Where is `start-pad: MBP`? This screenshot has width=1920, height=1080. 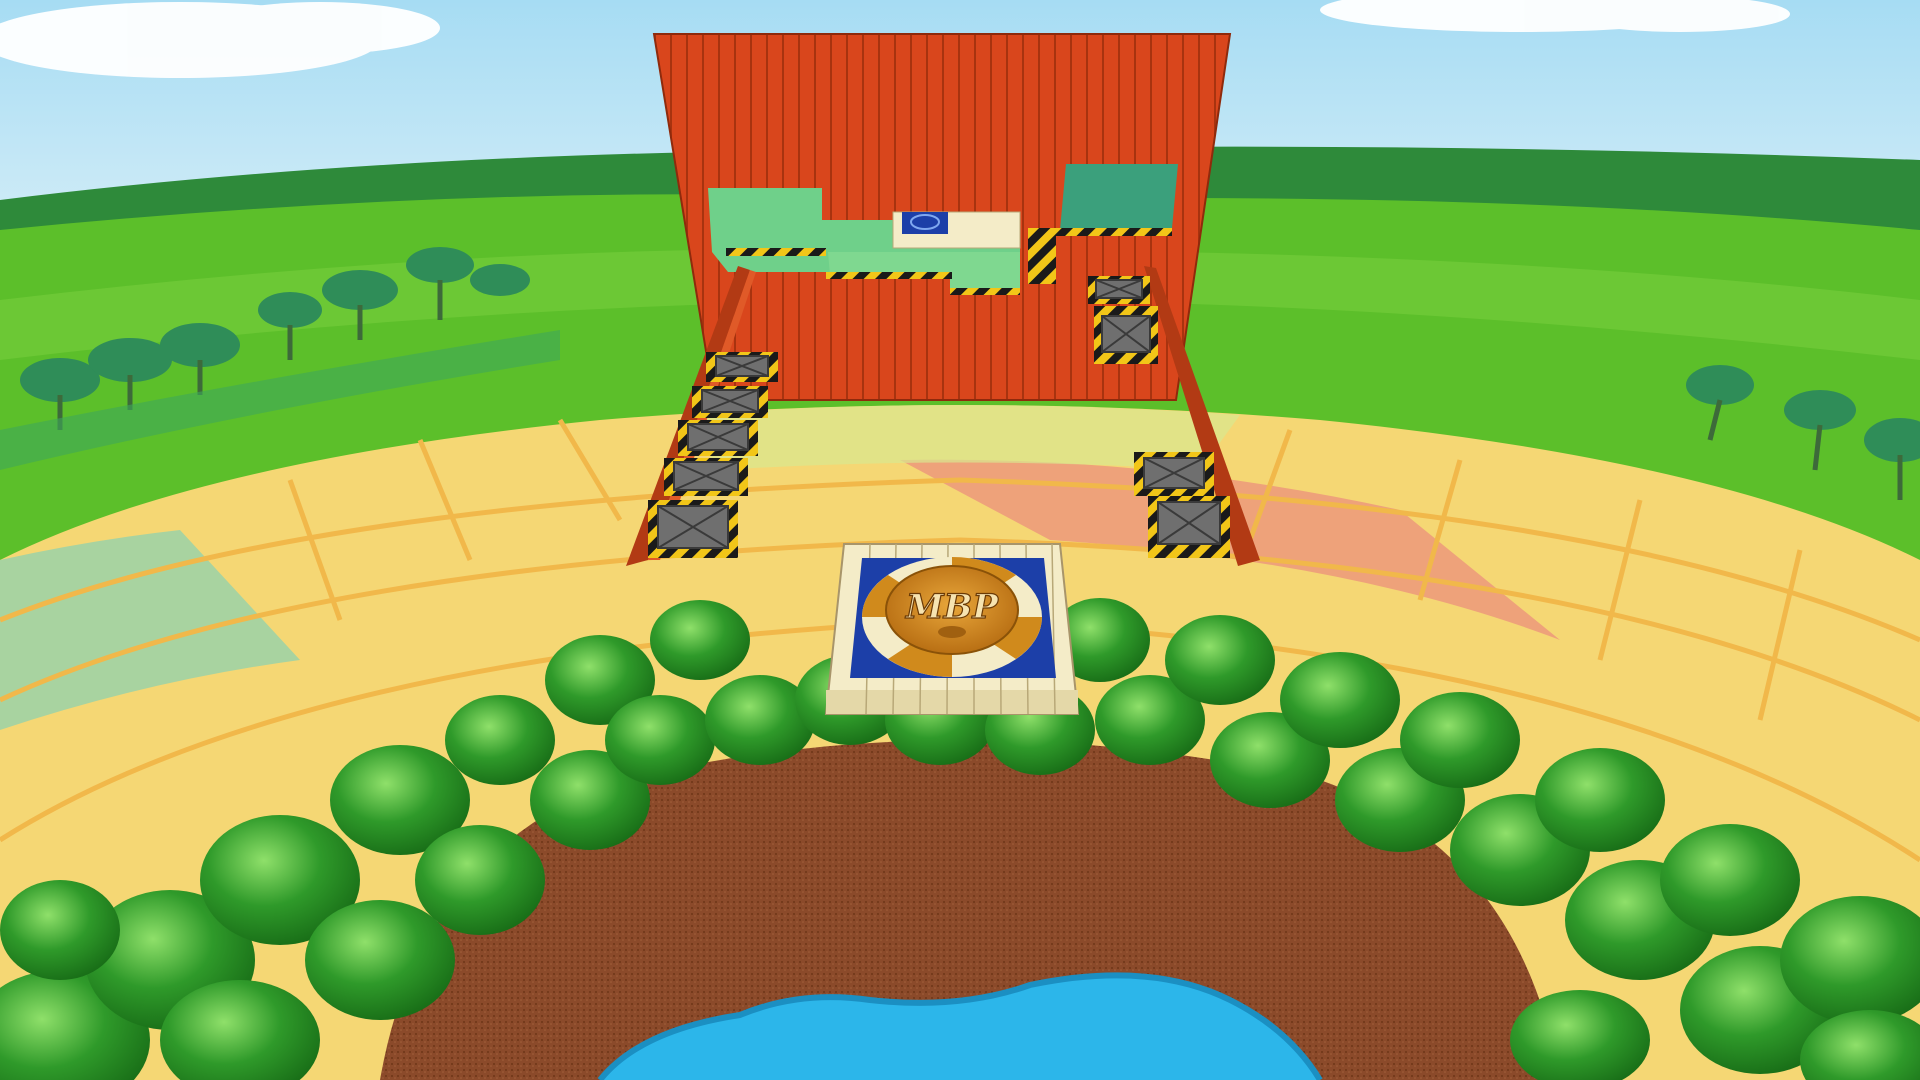 start-pad: MBP is located at coordinates (952, 629).